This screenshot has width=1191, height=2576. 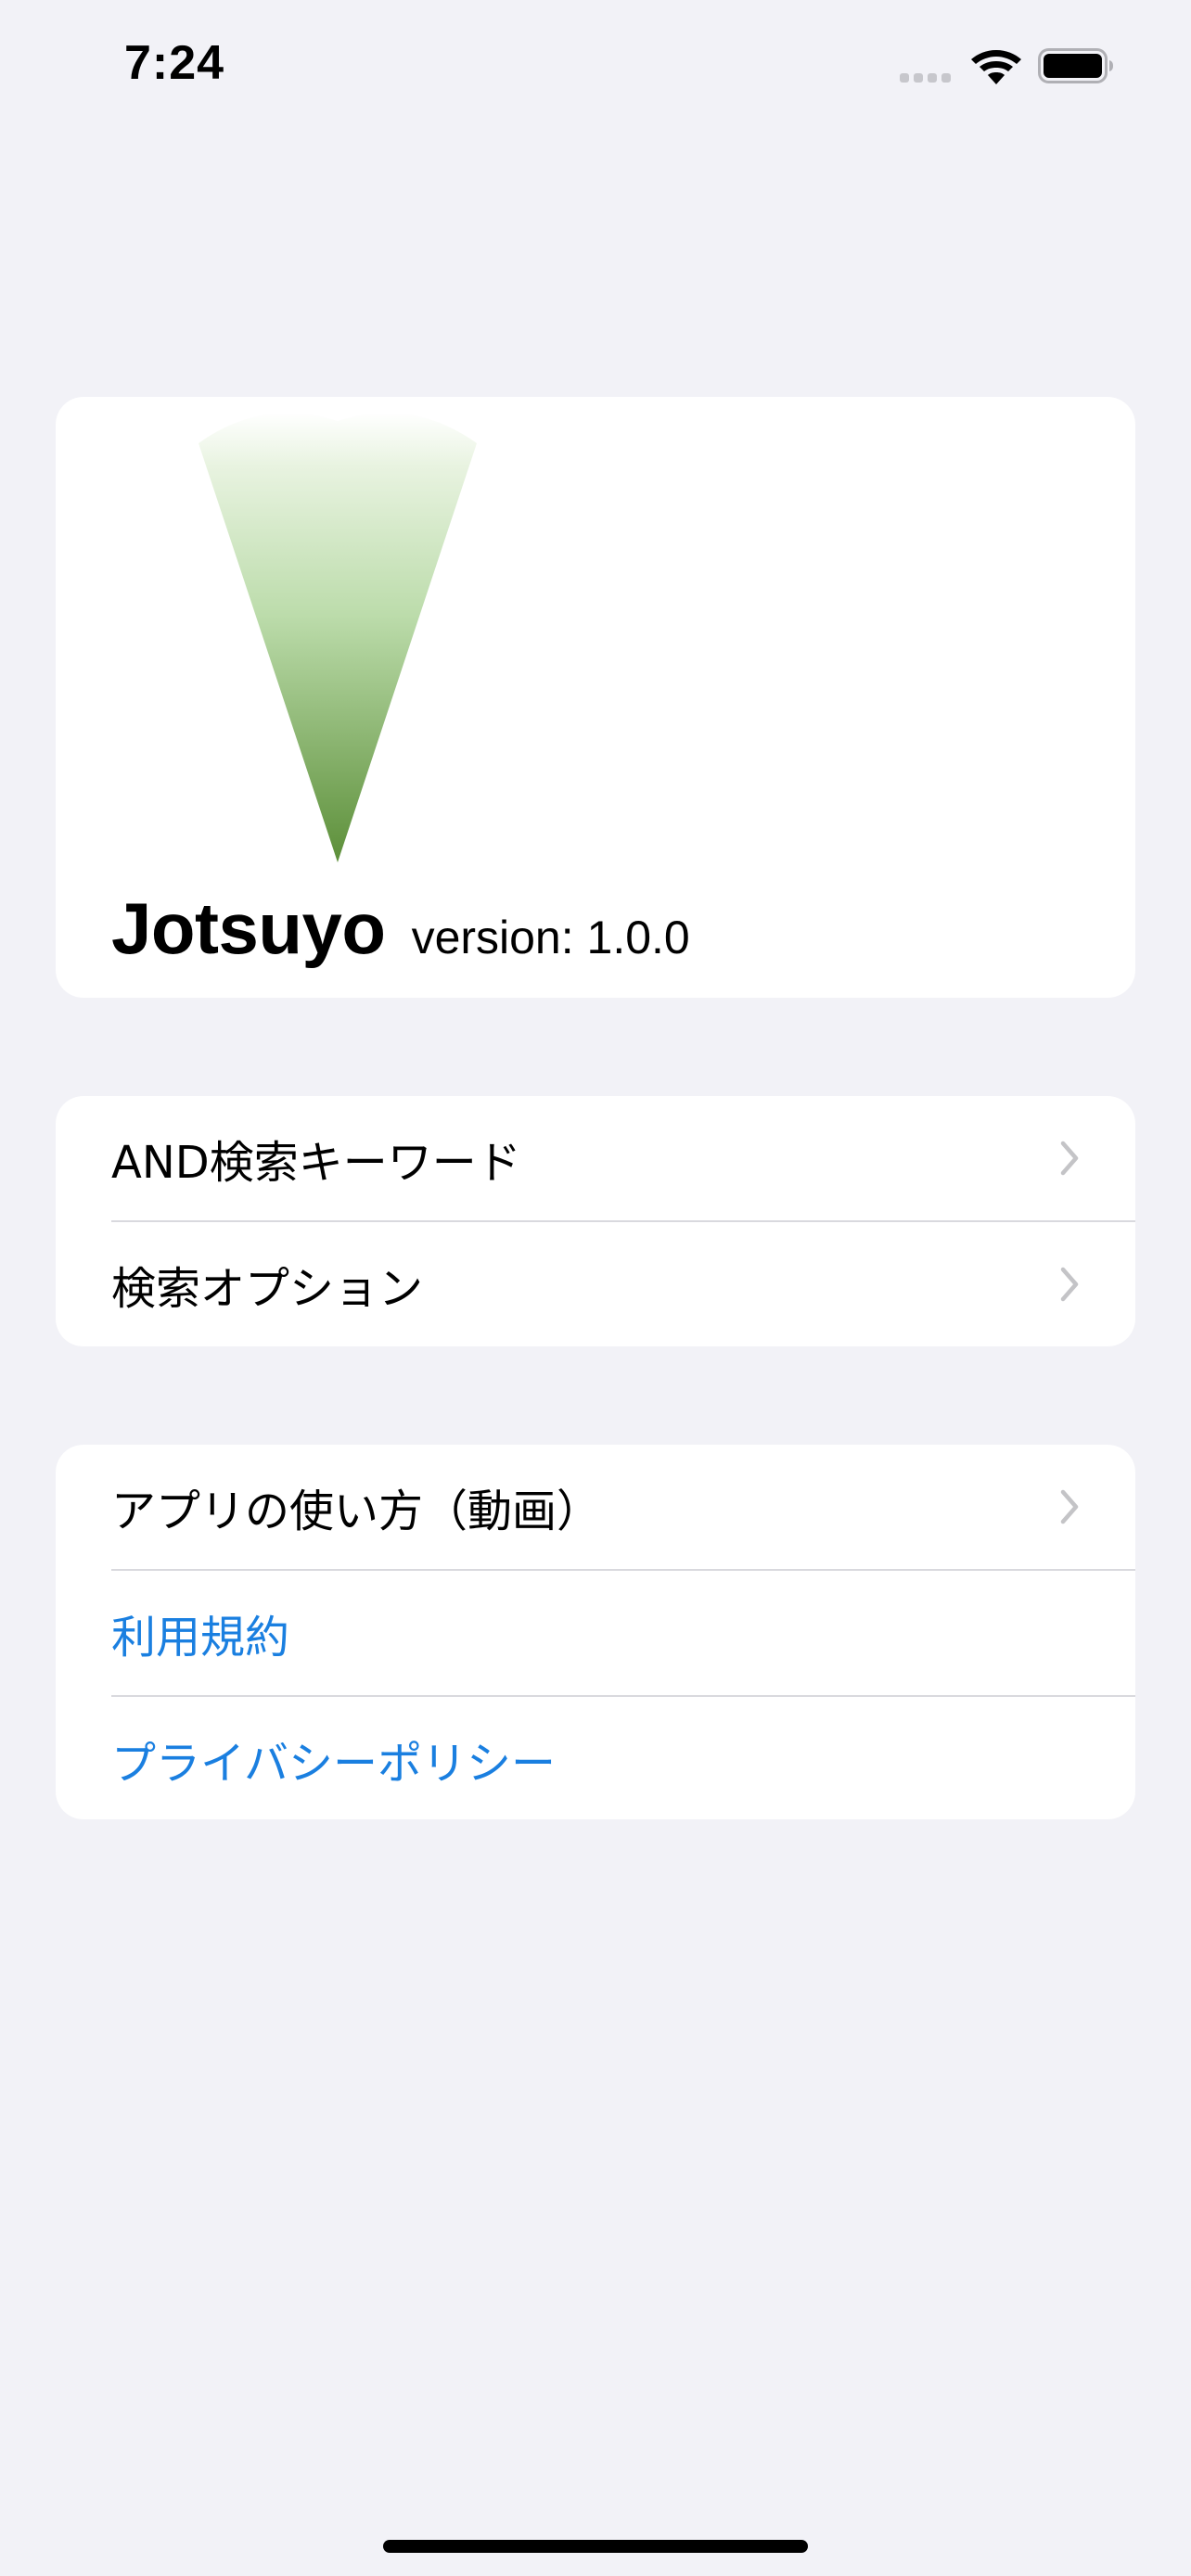 What do you see at coordinates (996, 67) in the screenshot?
I see `wifi-icon` at bounding box center [996, 67].